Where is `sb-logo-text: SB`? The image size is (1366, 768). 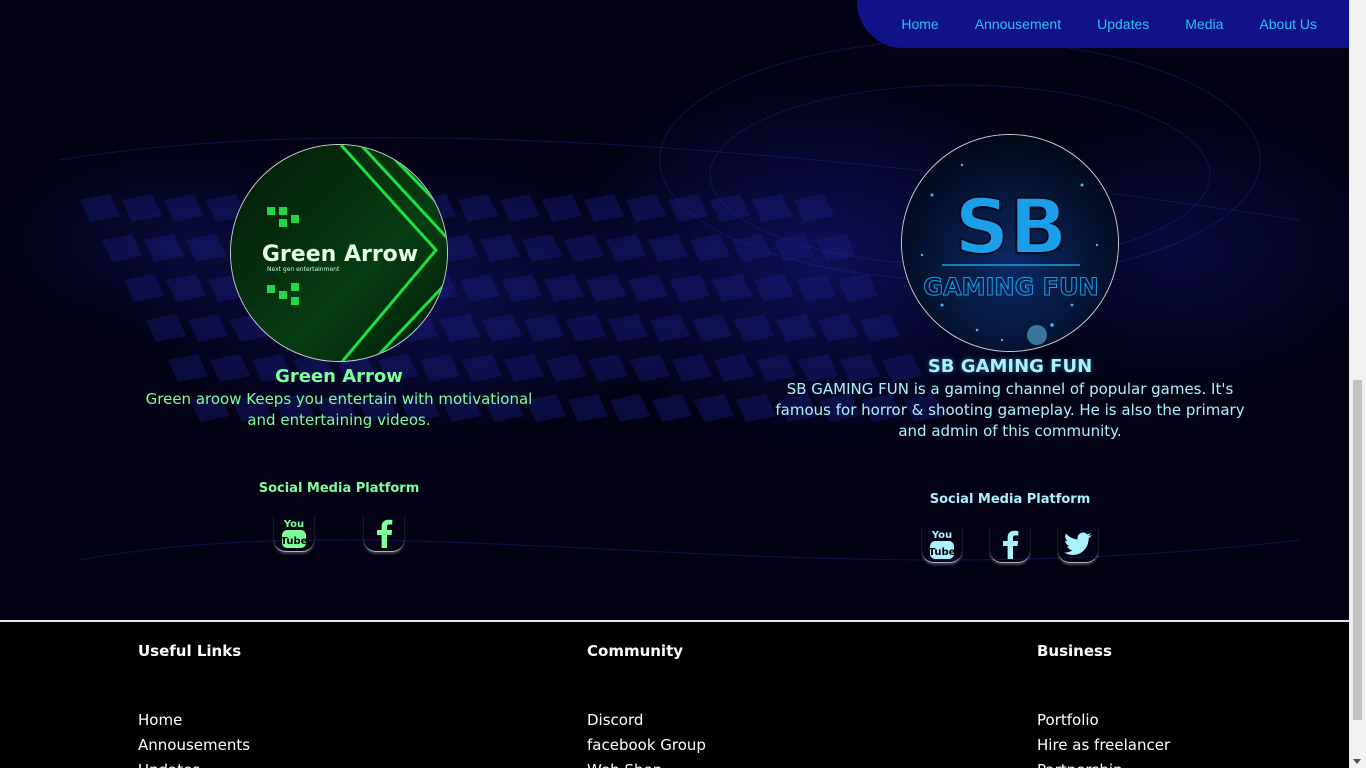 sb-logo-text: SB is located at coordinates (1011, 226).